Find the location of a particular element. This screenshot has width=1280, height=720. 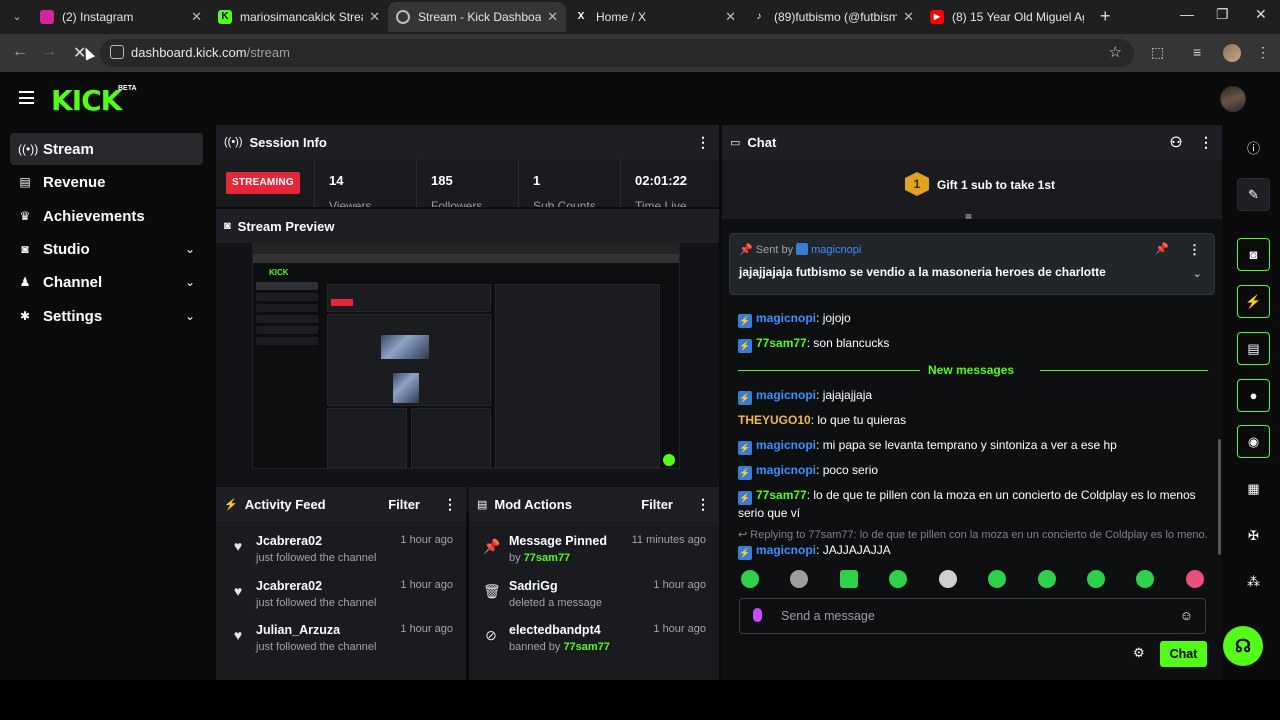

stream-preview-area: KICK is located at coordinates (467, 378).